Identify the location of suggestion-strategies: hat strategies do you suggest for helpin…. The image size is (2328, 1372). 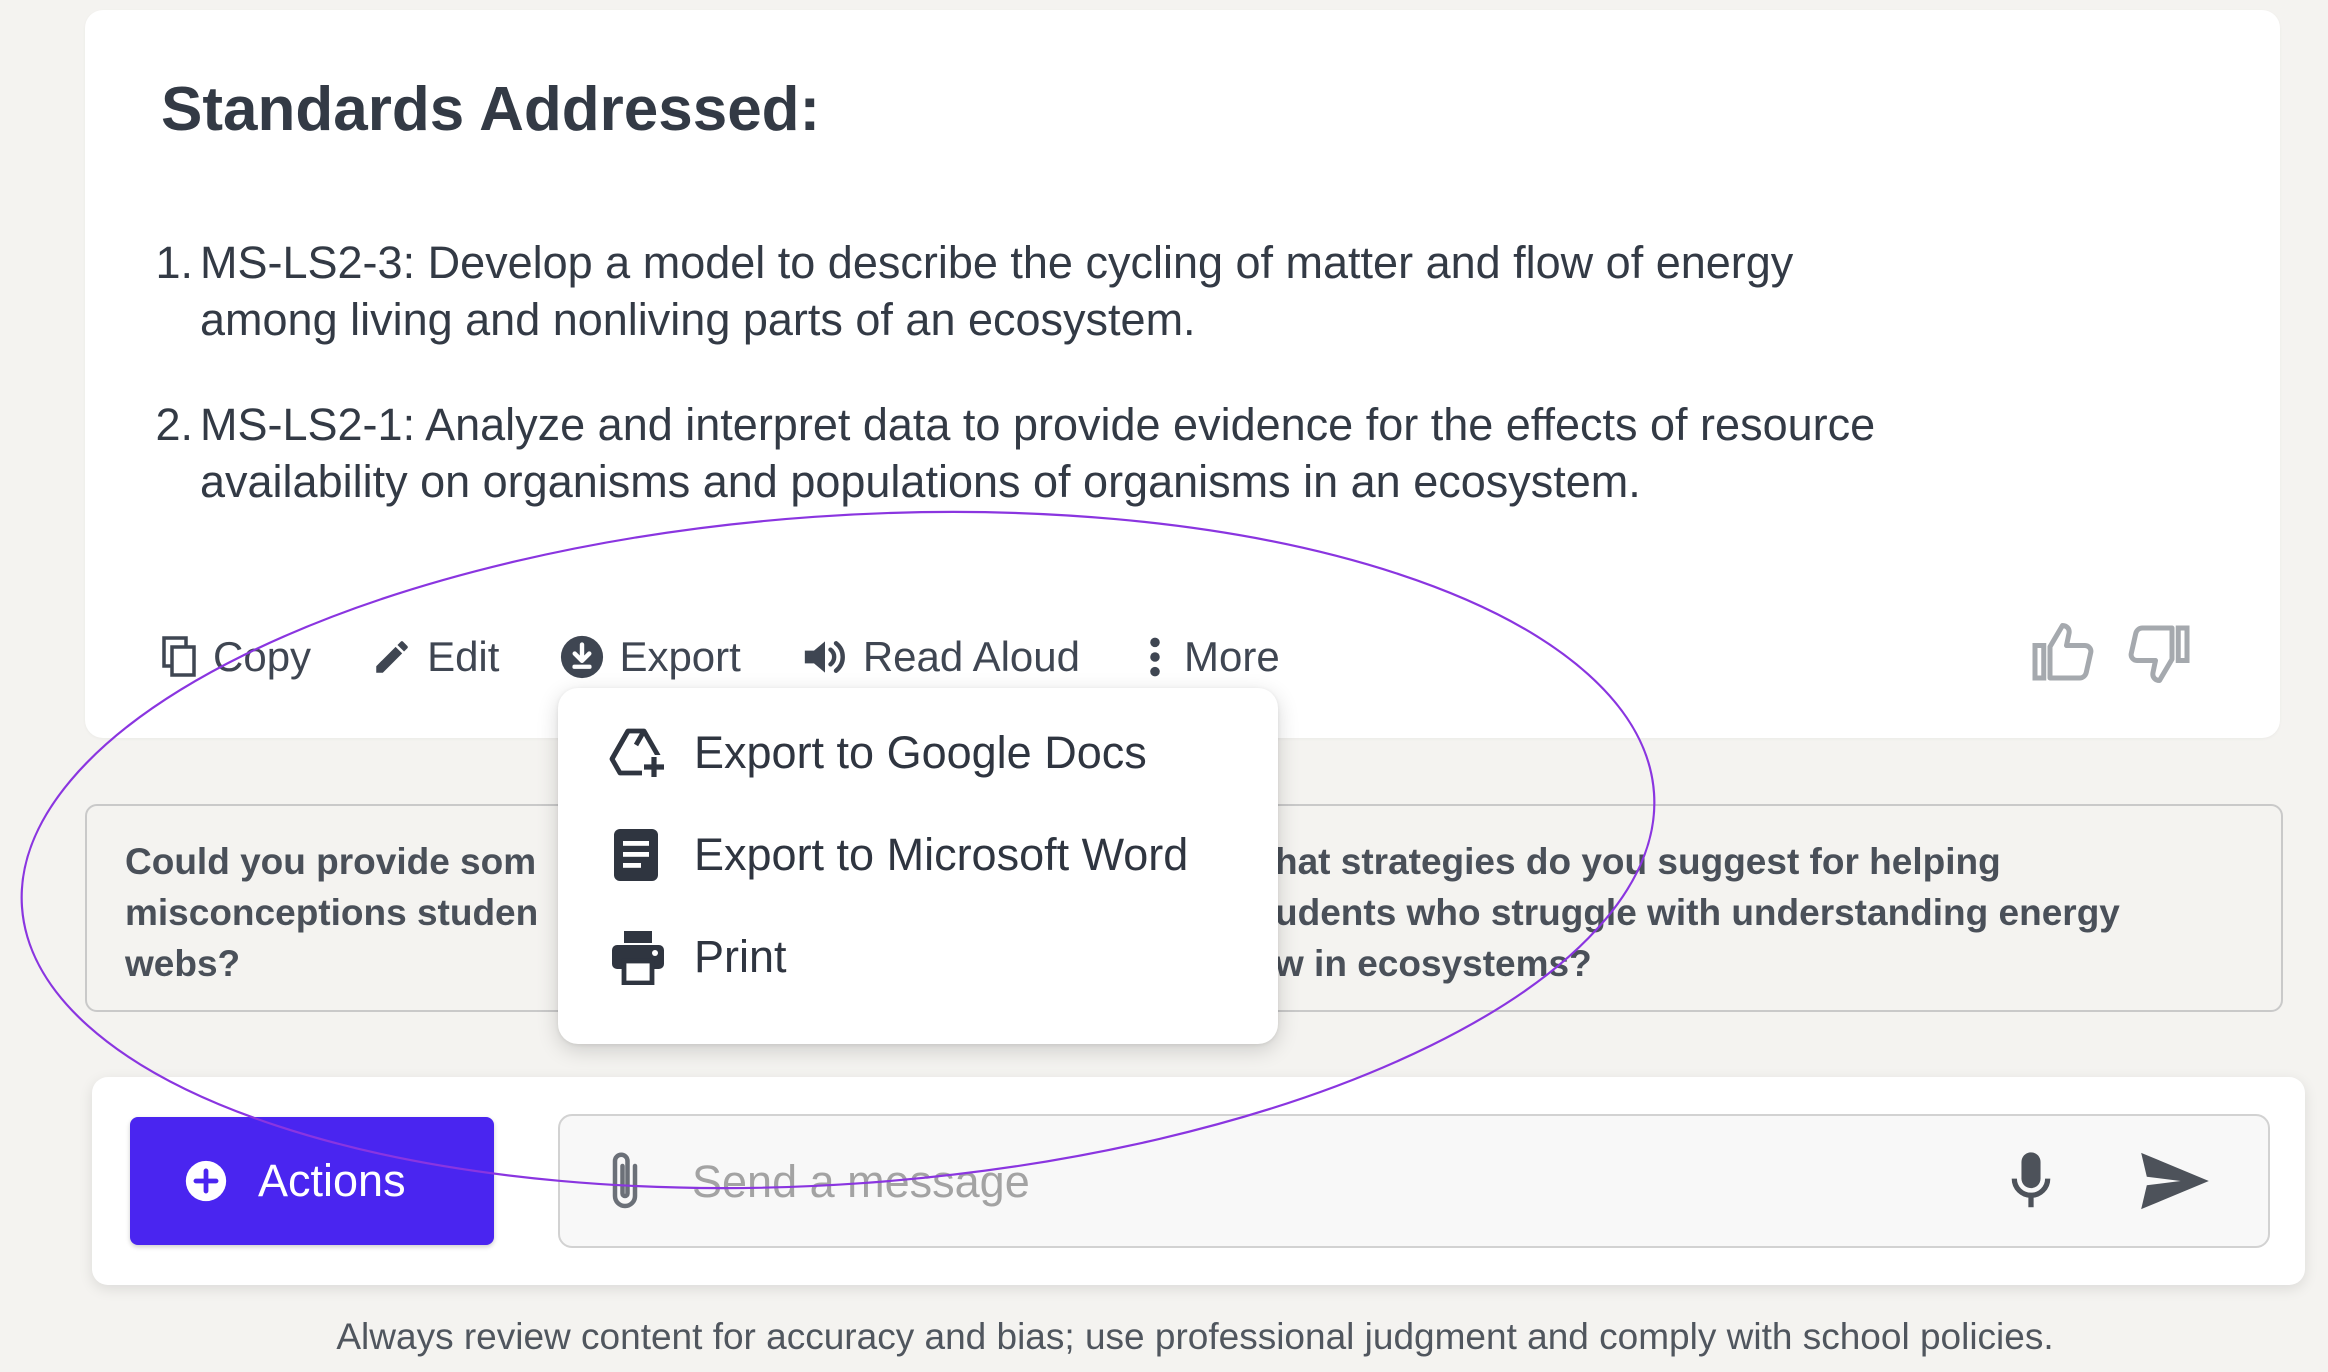
(1697, 912).